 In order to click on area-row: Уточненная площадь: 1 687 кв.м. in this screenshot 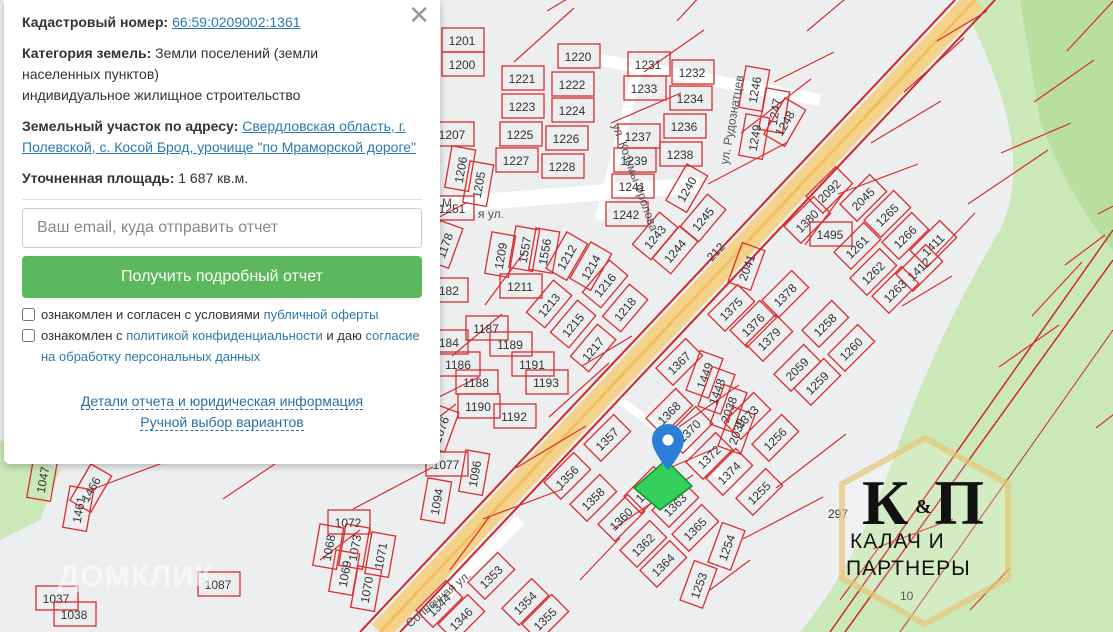, I will do `click(222, 178)`.